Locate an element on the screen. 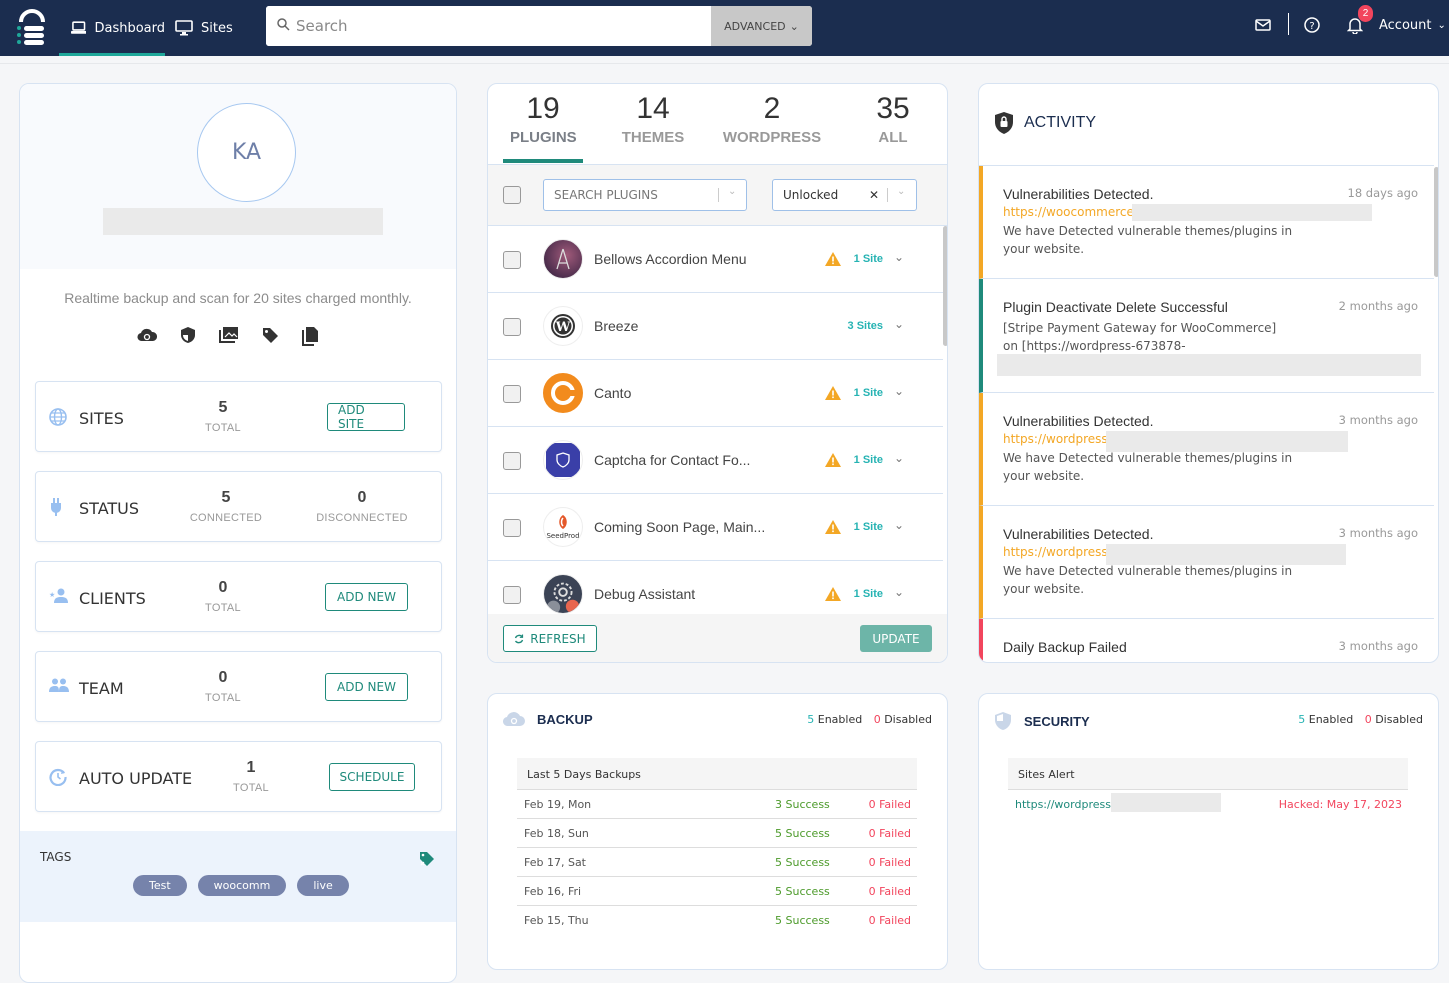  plugin-filter-bar: SEARCH PLUGINS ⌄ Unlocked ✕ ⌄ is located at coordinates (717, 195).